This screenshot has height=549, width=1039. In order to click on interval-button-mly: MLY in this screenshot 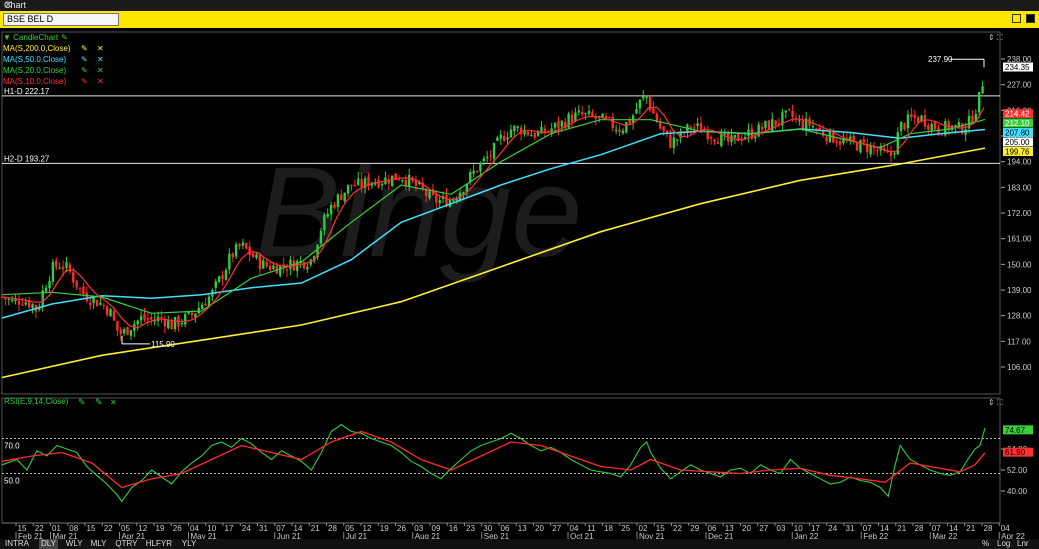, I will do `click(99, 544)`.